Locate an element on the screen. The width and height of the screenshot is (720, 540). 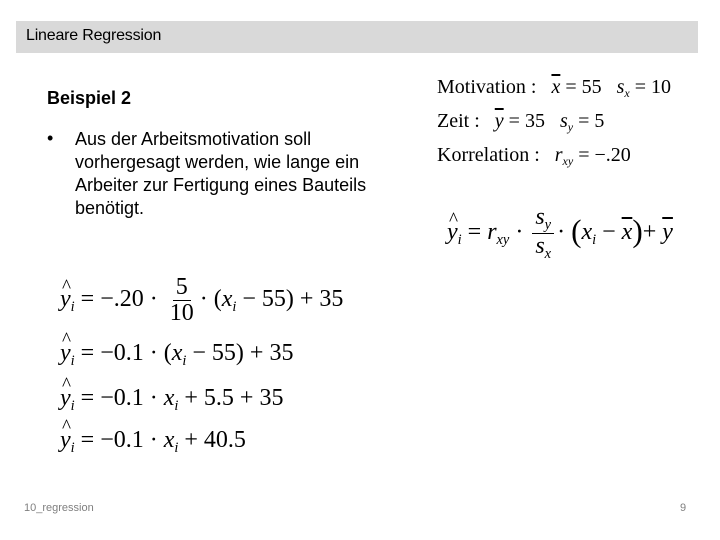
sd-sub: x is located at coordinates (627, 93).